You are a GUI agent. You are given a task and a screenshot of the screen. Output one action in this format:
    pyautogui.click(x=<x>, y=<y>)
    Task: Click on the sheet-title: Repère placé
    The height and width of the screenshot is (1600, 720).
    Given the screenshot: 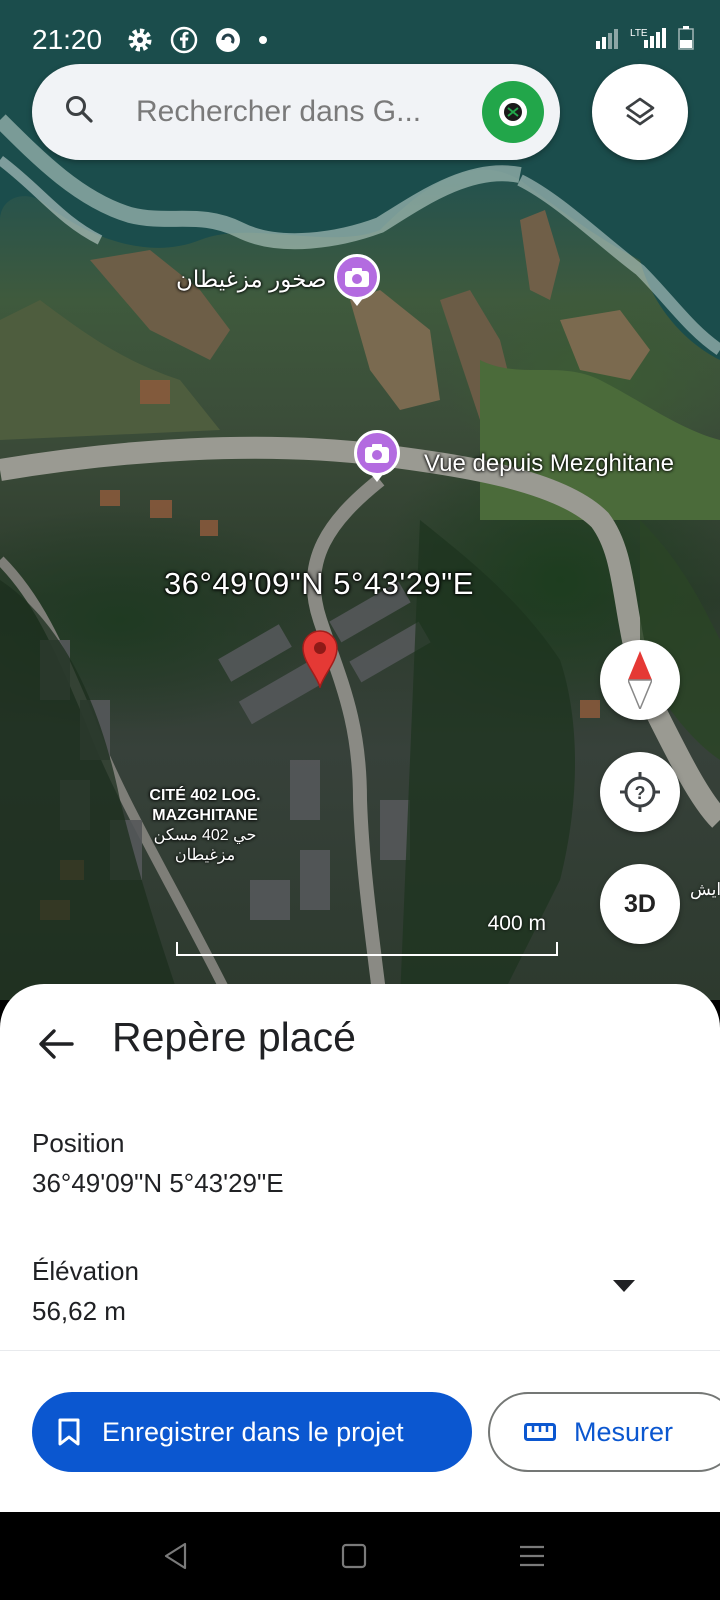 What is the action you would take?
    pyautogui.click(x=234, y=1037)
    